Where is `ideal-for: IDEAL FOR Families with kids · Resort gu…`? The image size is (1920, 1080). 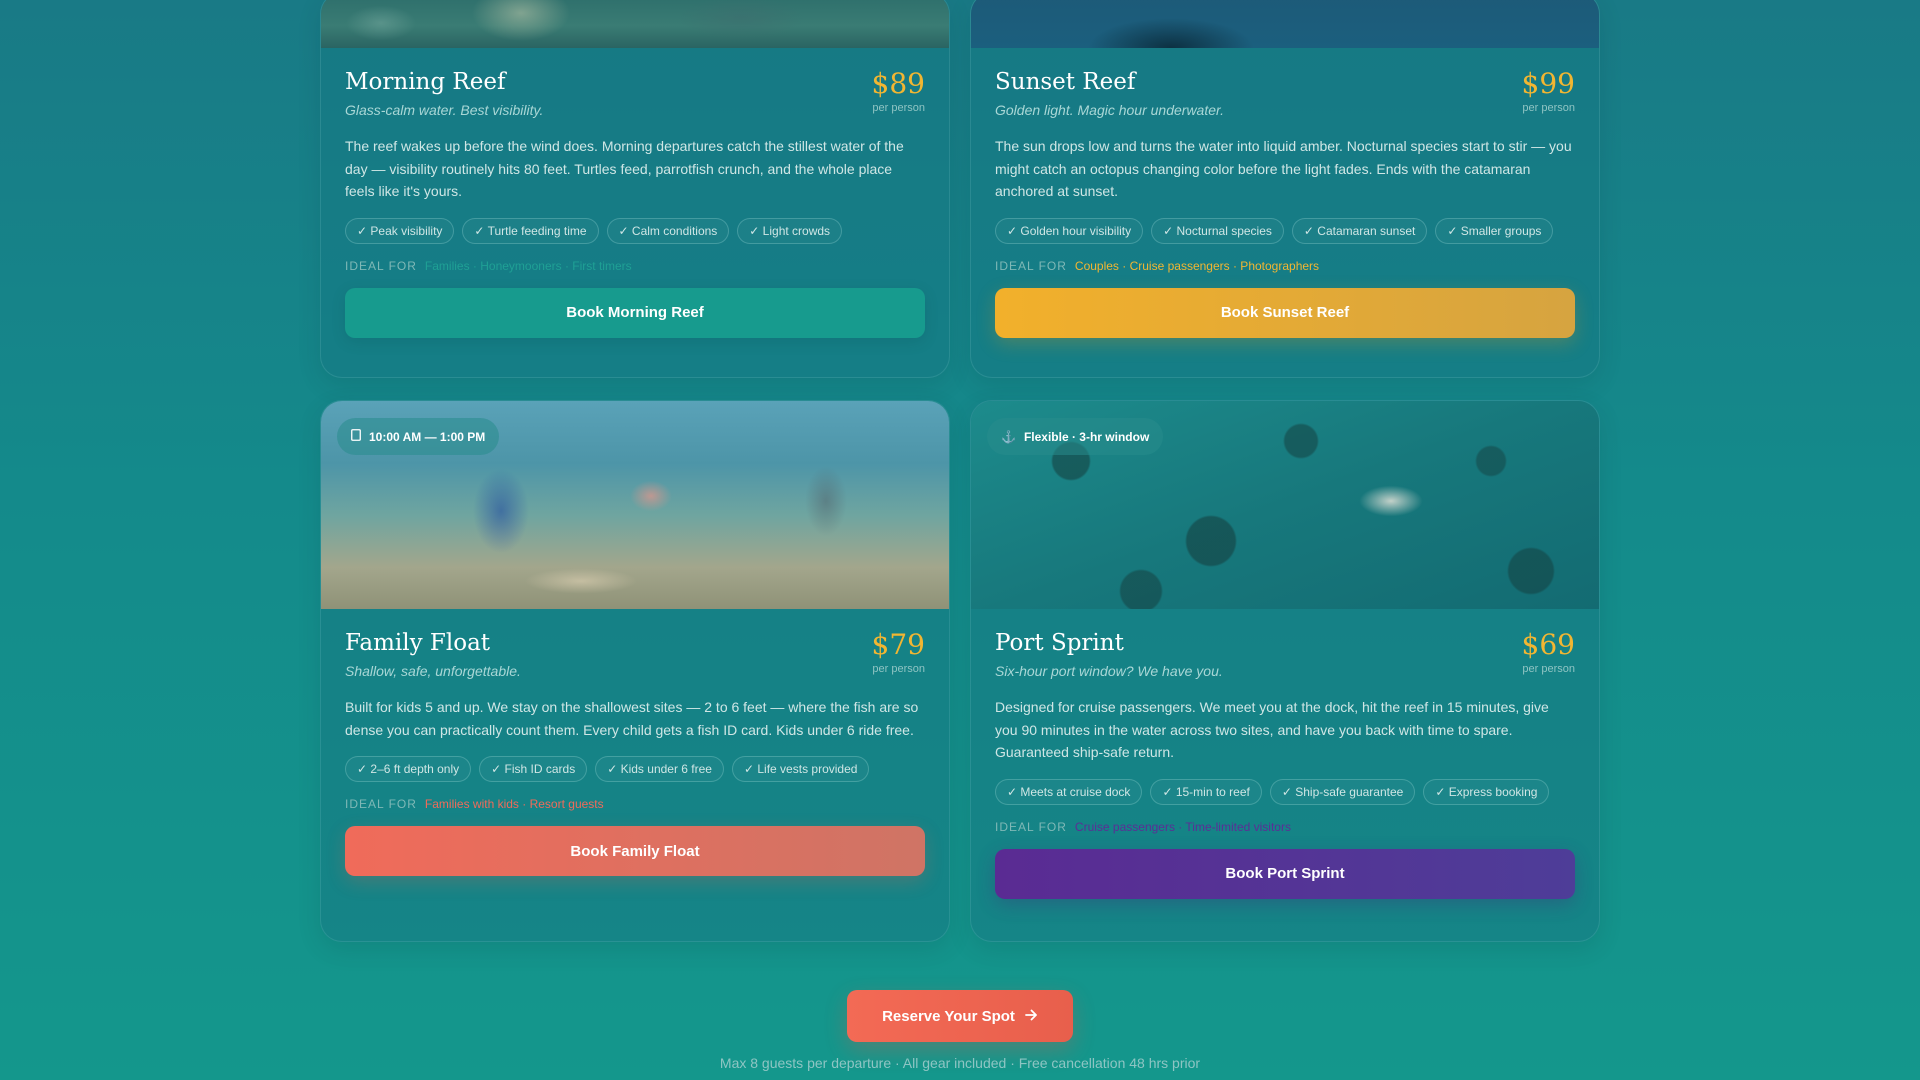 ideal-for: IDEAL FOR Families with kids · Resort gu… is located at coordinates (635, 804).